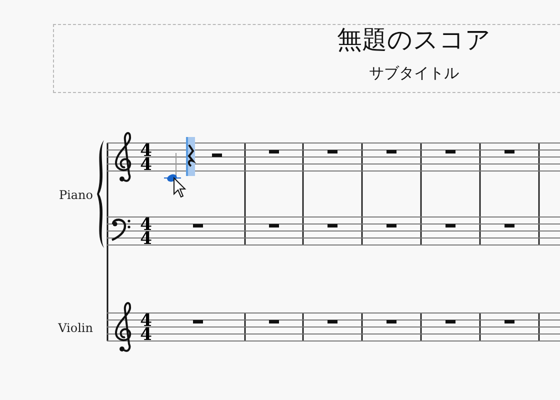  What do you see at coordinates (121, 229) in the screenshot?
I see `bass-clef` at bounding box center [121, 229].